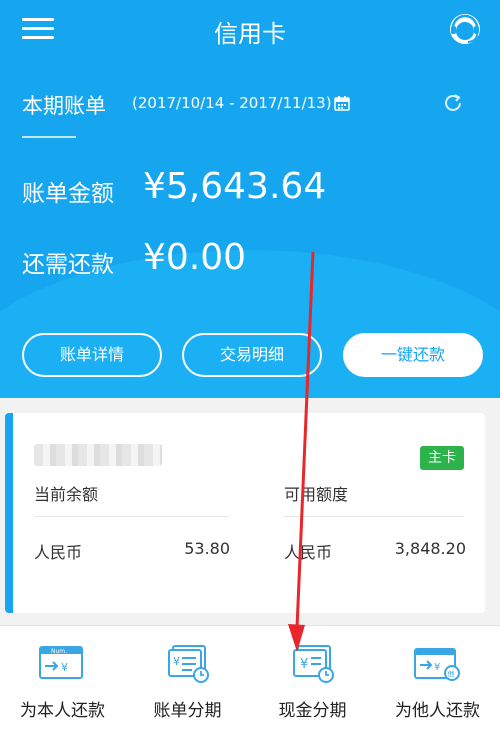 Image resolution: width=500 pixels, height=745 pixels. I want to click on repay-others-action: ¥ 他 为他人还款, so click(437, 684).